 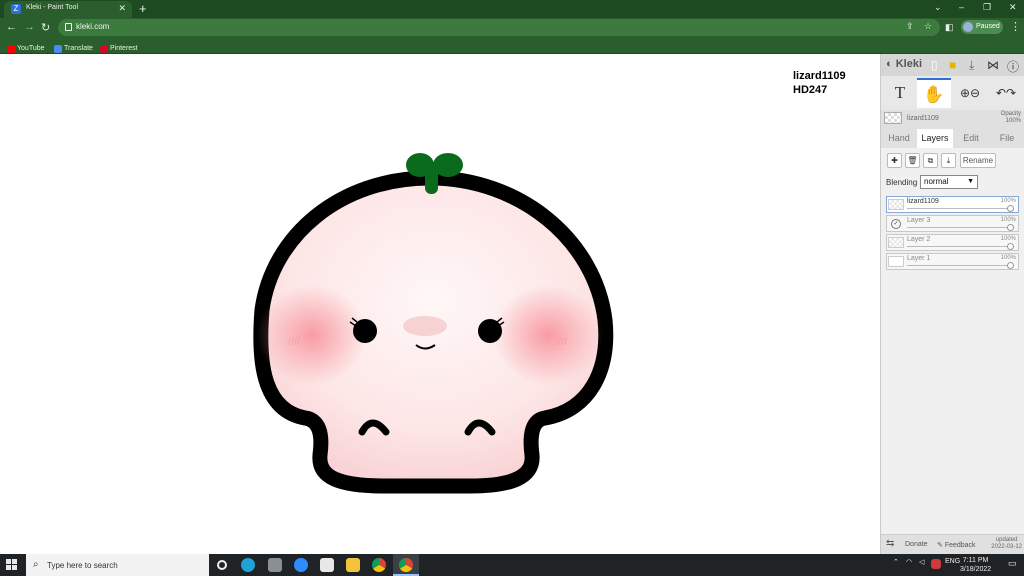 What do you see at coordinates (988, 26) in the screenshot?
I see `profile-status: Paused` at bounding box center [988, 26].